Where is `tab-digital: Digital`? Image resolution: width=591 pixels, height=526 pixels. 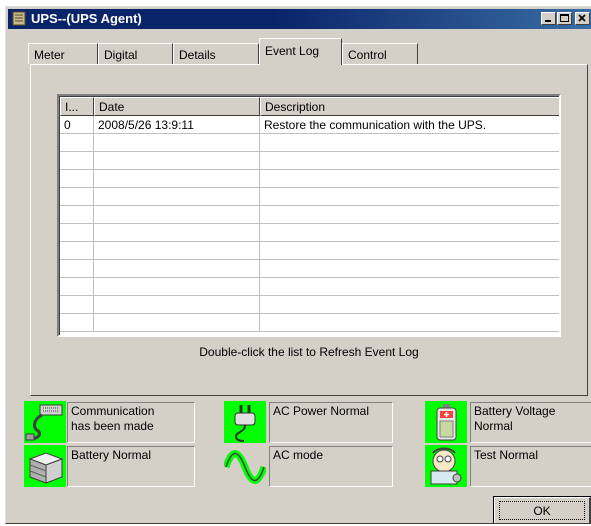 tab-digital: Digital is located at coordinates (135, 53).